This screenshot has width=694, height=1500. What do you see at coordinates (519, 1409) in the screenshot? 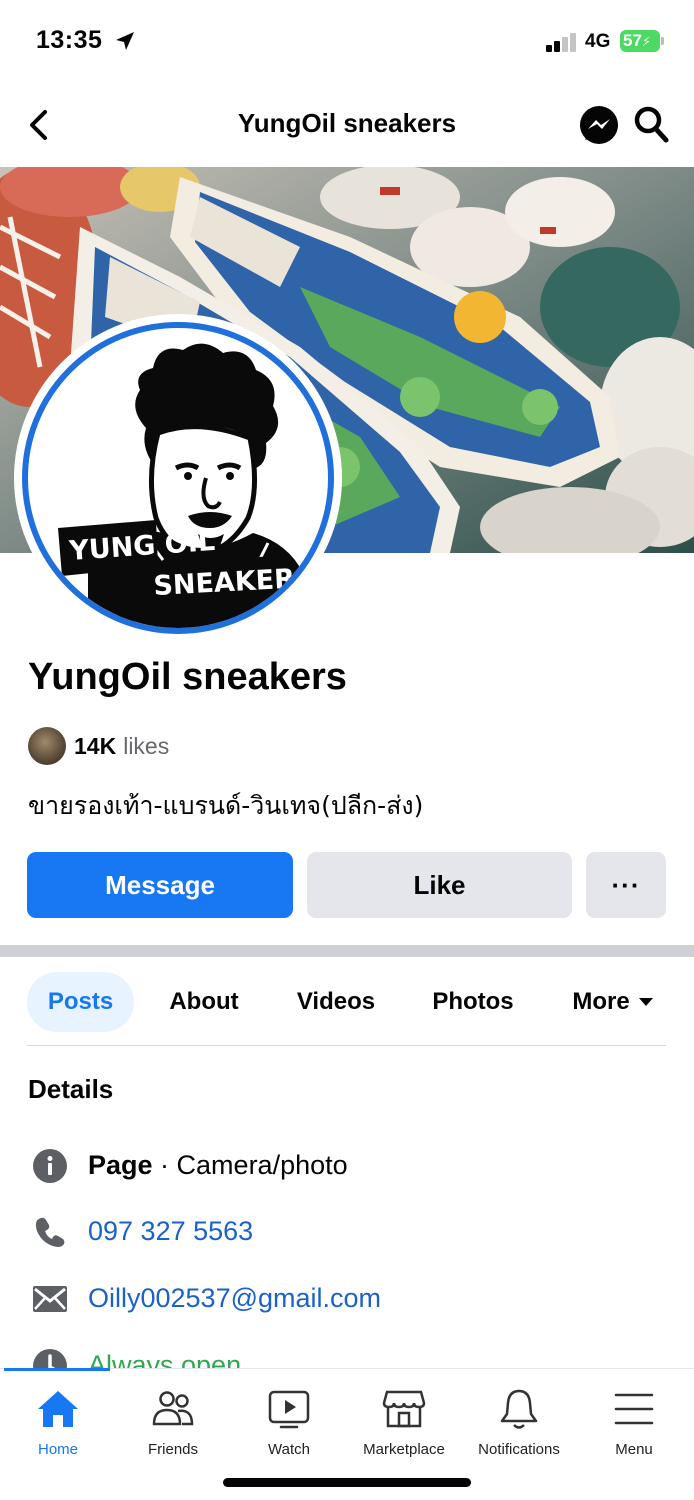
I see `bell-icon` at bounding box center [519, 1409].